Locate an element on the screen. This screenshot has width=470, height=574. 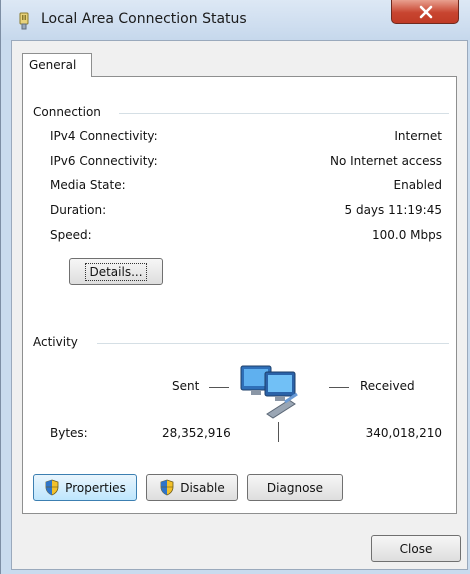
connection-group-label: Connection is located at coordinates (67, 112).